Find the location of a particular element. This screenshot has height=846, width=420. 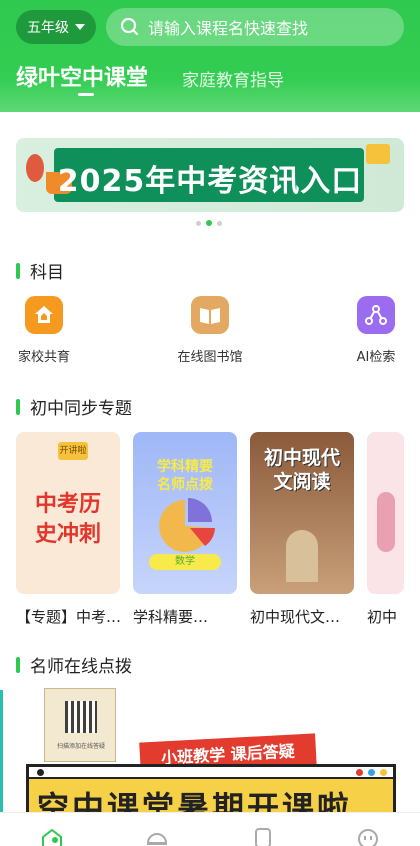

section-subjects: 科目 is located at coordinates (40, 270).